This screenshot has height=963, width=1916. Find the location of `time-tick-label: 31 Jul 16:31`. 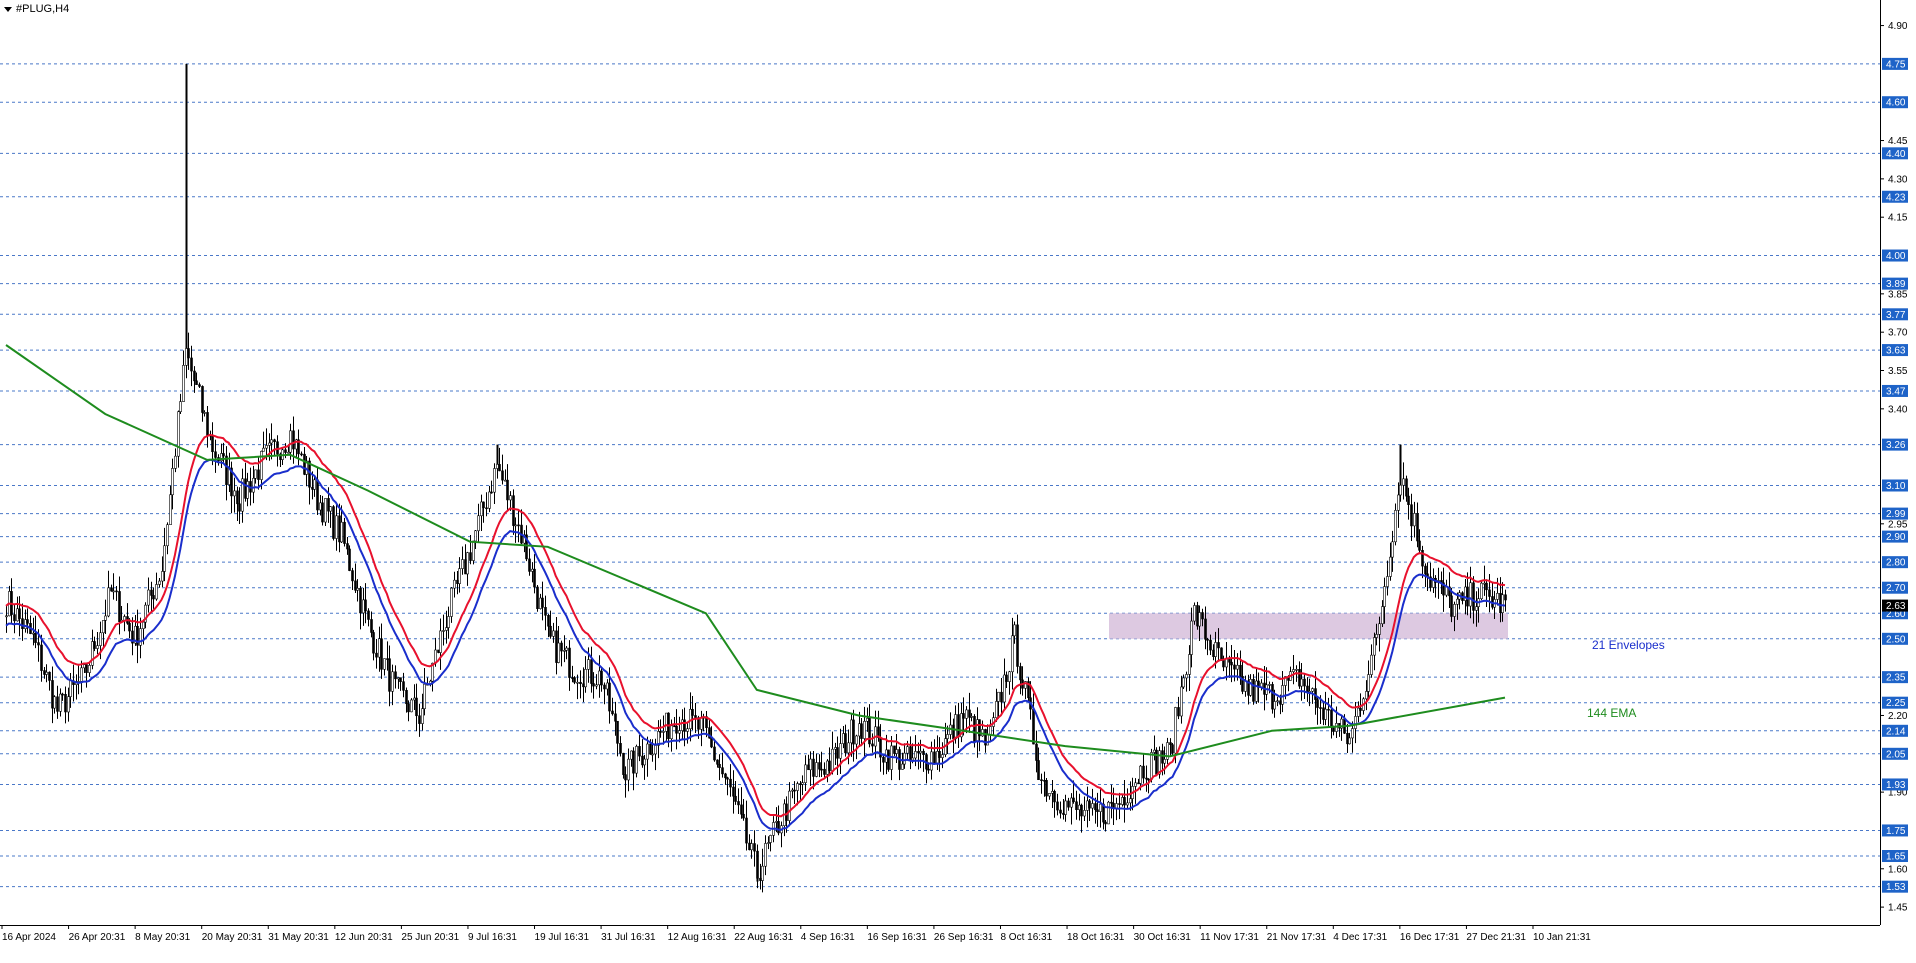

time-tick-label: 31 Jul 16:31 is located at coordinates (628, 937).